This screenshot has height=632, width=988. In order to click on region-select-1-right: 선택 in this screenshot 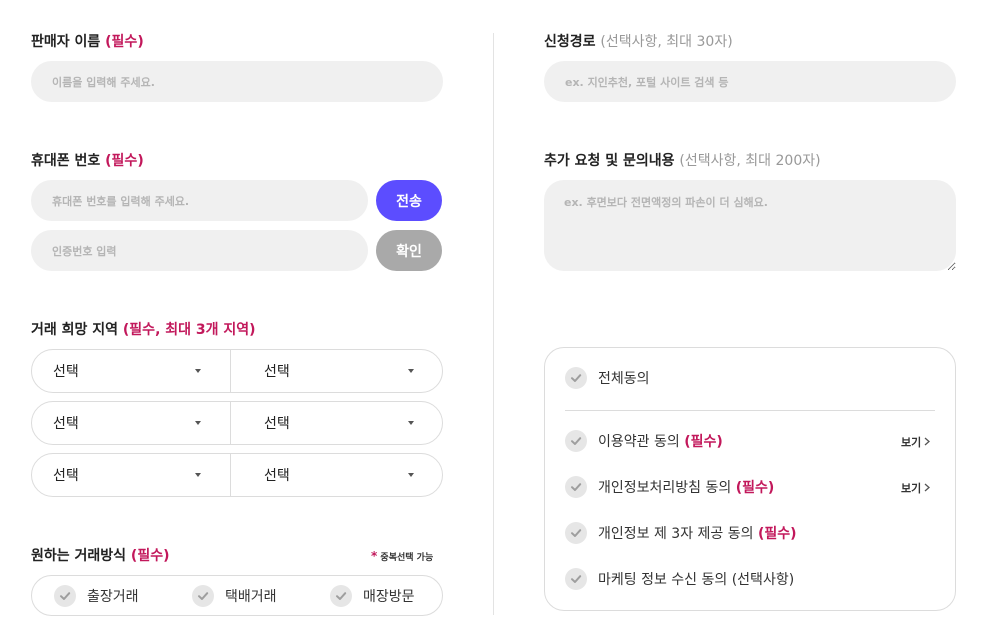, I will do `click(336, 371)`.